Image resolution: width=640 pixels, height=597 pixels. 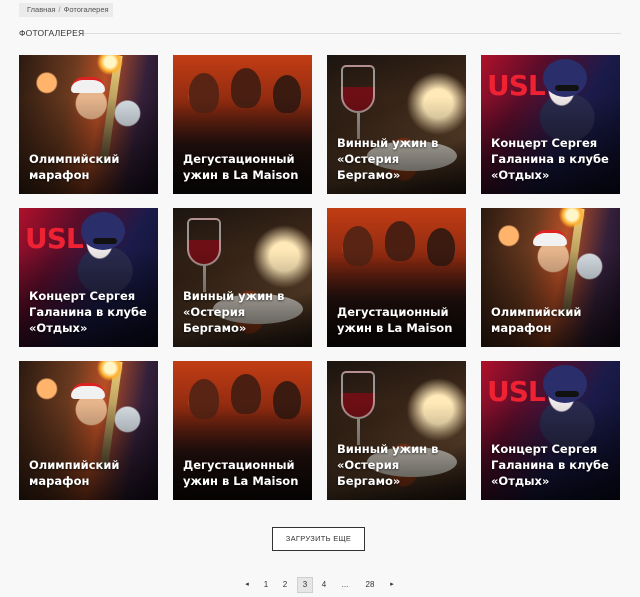 I want to click on title-divider, so click(x=352, y=33).